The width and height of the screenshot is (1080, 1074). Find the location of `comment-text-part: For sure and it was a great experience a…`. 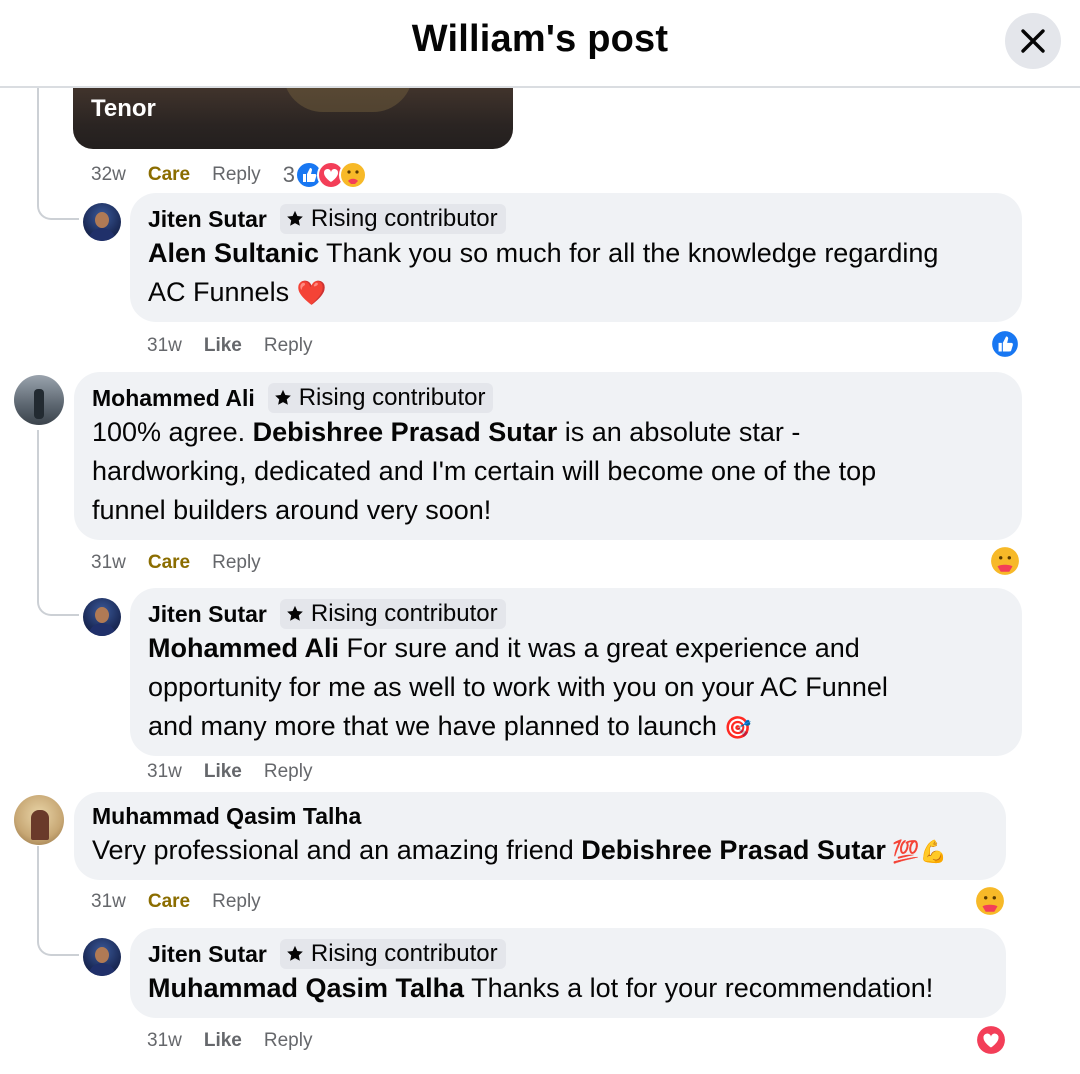

comment-text-part: For sure and it was a great experience a… is located at coordinates (599, 648).